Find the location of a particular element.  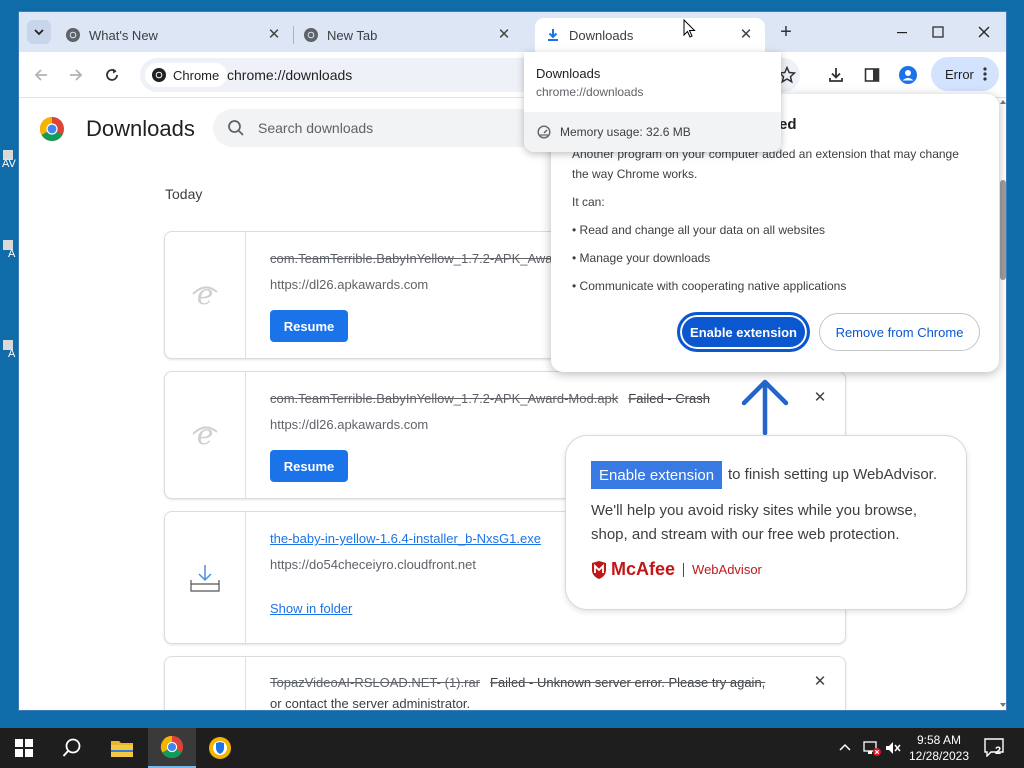

scrollbar-up-arrow is located at coordinates (1003, 102).